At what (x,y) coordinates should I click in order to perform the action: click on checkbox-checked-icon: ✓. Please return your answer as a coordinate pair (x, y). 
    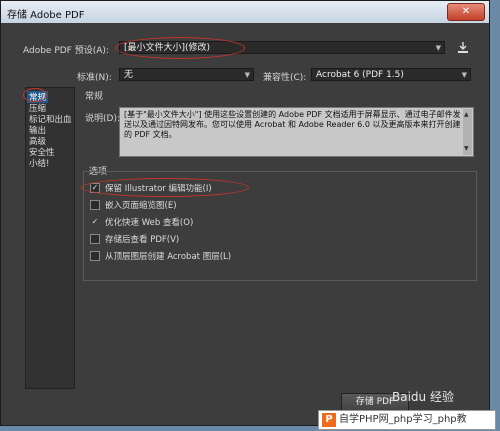
    Looking at the image, I should click on (95, 222).